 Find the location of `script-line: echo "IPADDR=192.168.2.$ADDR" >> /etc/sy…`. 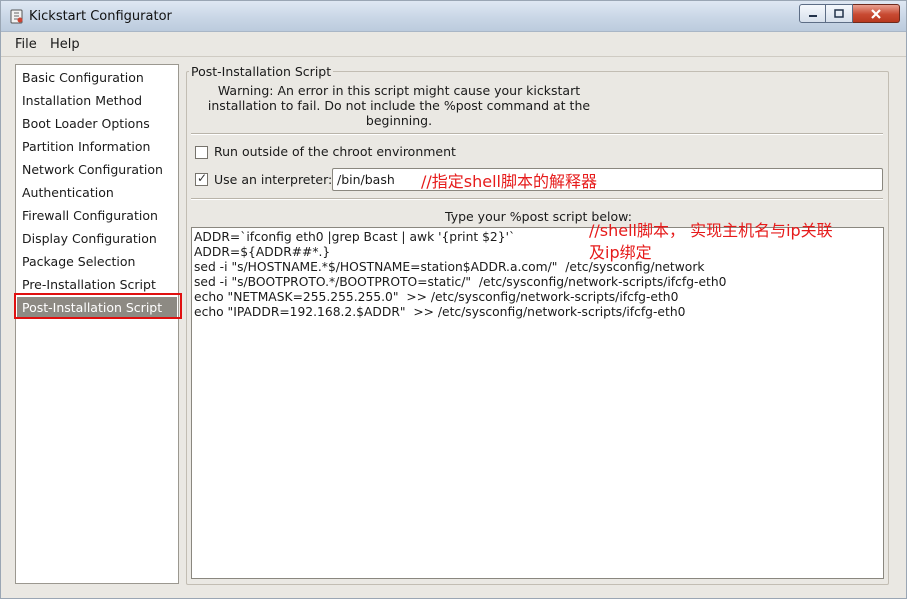

script-line: echo "IPADDR=192.168.2.$ADDR" >> /etc/sy… is located at coordinates (440, 312).